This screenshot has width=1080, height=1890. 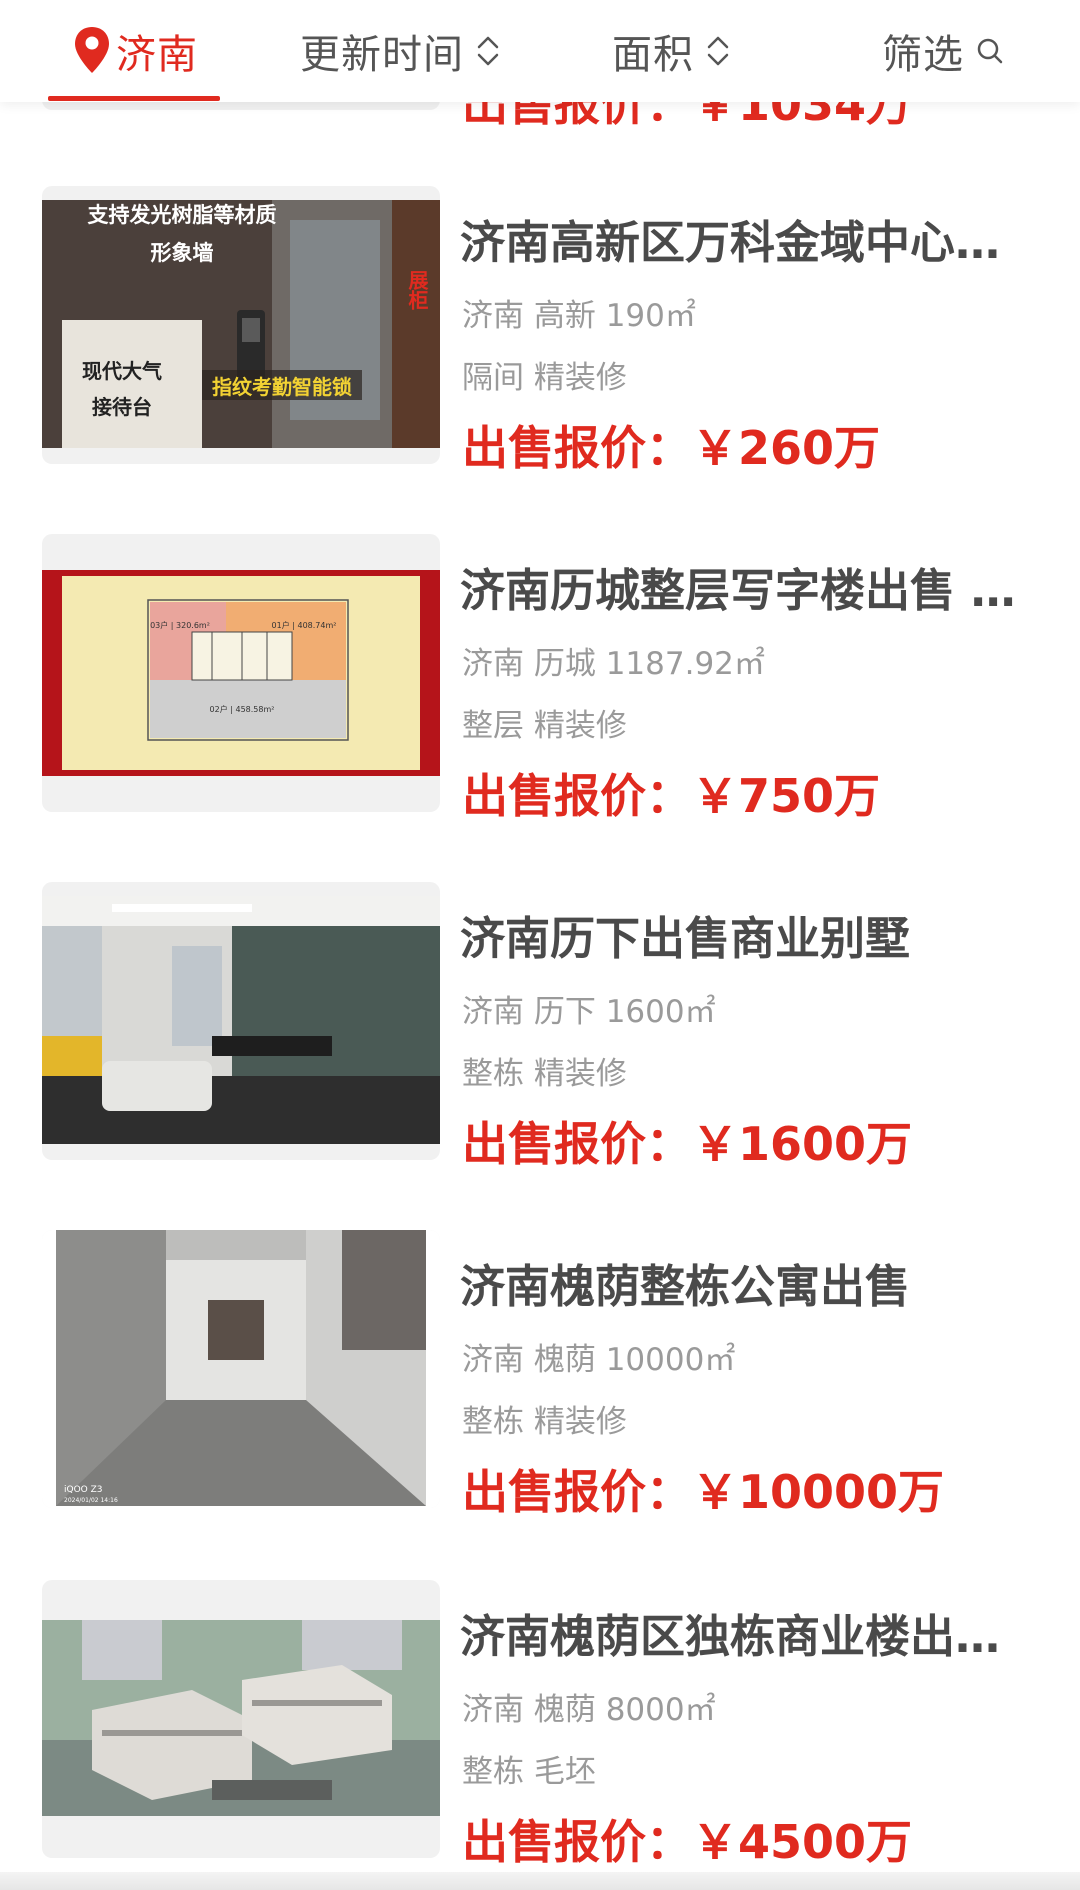 What do you see at coordinates (540, 51) in the screenshot?
I see `filter-bar: 济南 更新时间 面积 筛选` at bounding box center [540, 51].